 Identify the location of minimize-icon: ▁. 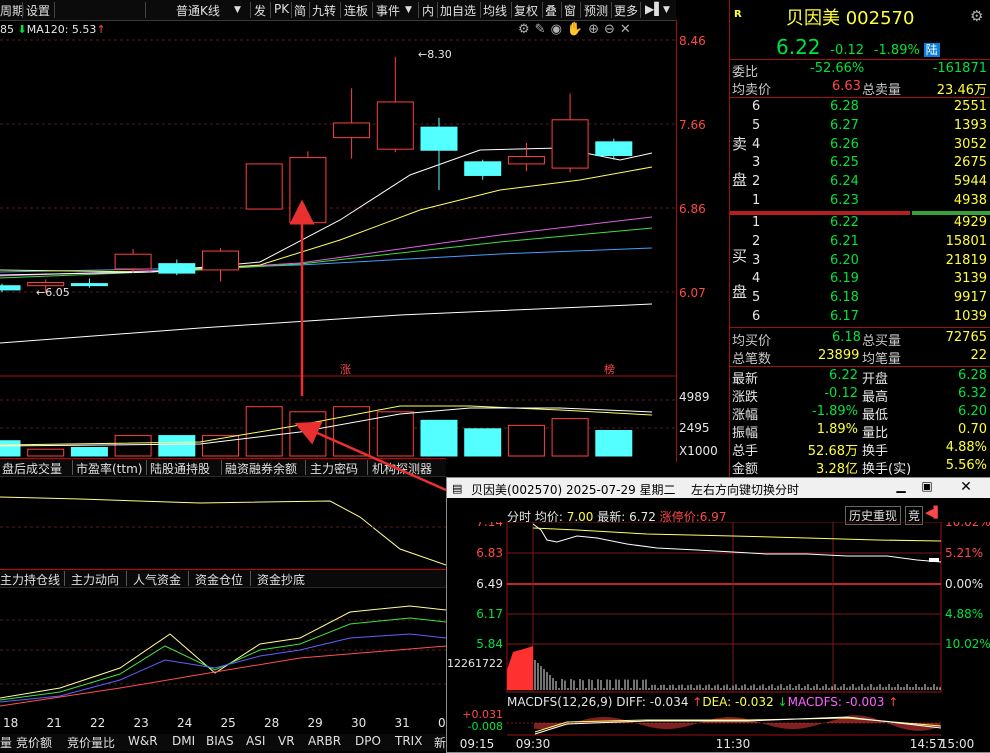
(901, 486).